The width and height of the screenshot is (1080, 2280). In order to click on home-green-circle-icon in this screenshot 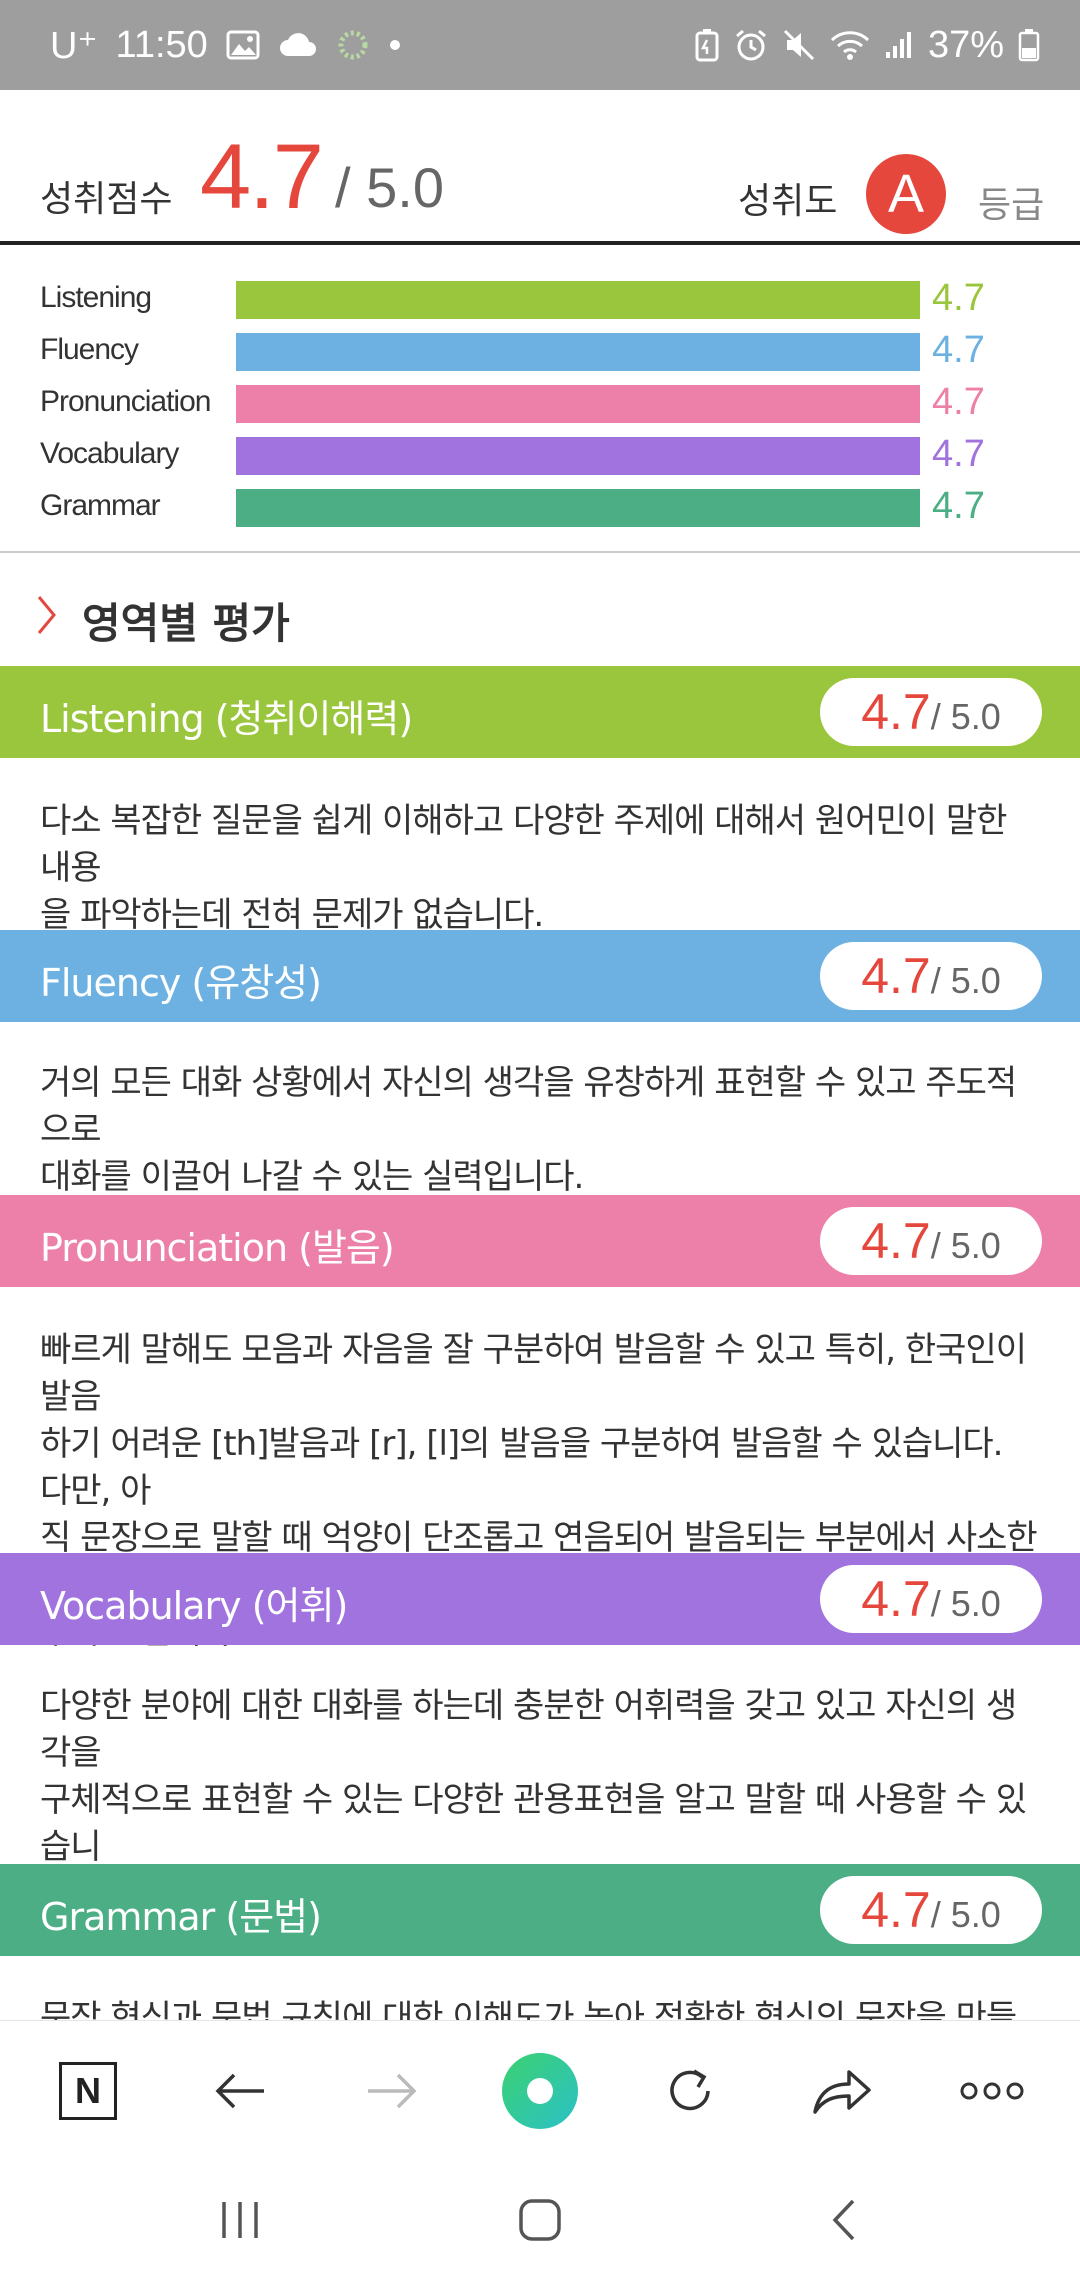, I will do `click(540, 2091)`.